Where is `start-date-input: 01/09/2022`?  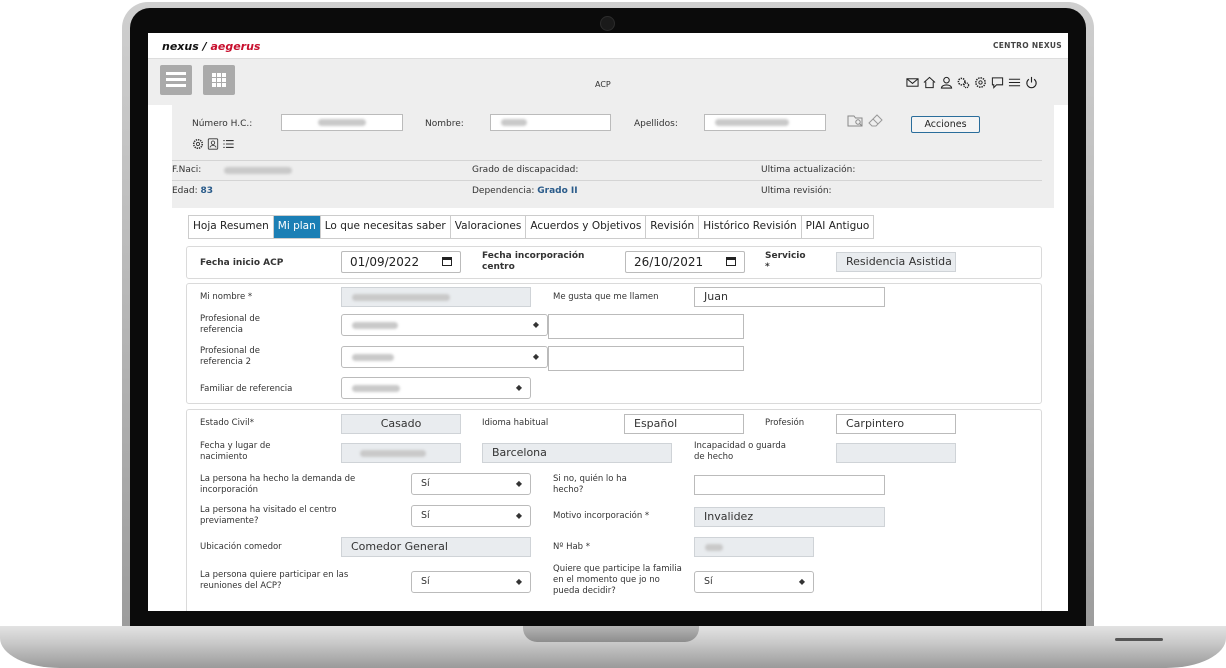 start-date-input: 01/09/2022 is located at coordinates (401, 262).